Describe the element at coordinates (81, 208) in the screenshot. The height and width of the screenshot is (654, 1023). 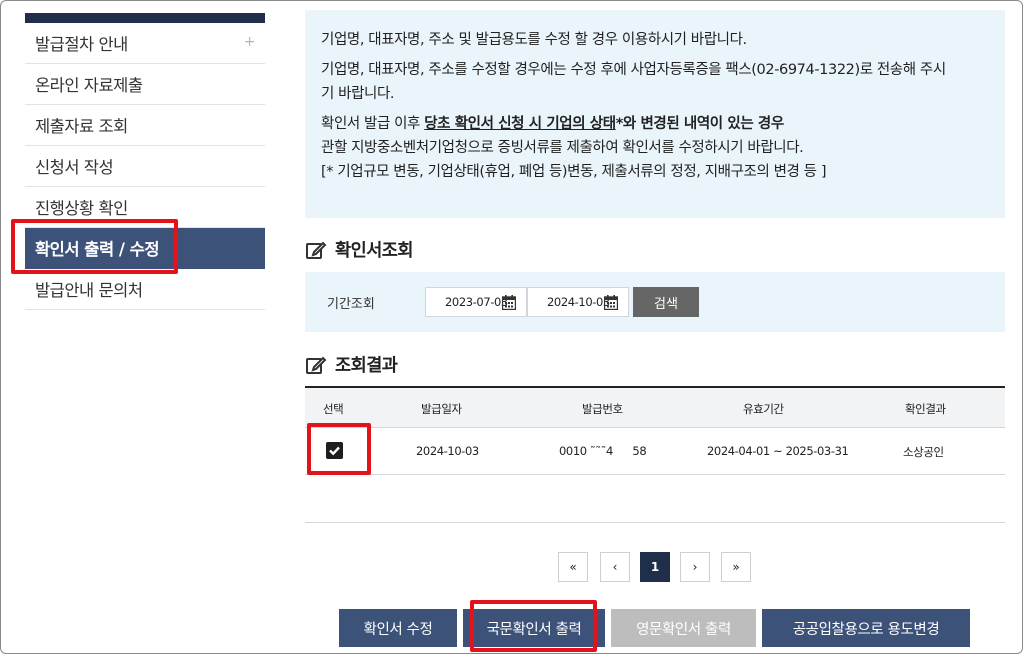
I see `sidebar-item-label: 진행상황 확인` at that location.